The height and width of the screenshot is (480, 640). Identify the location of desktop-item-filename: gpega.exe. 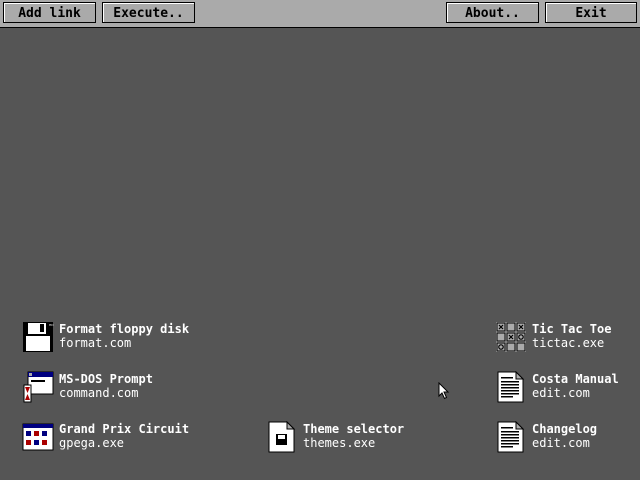
(92, 443).